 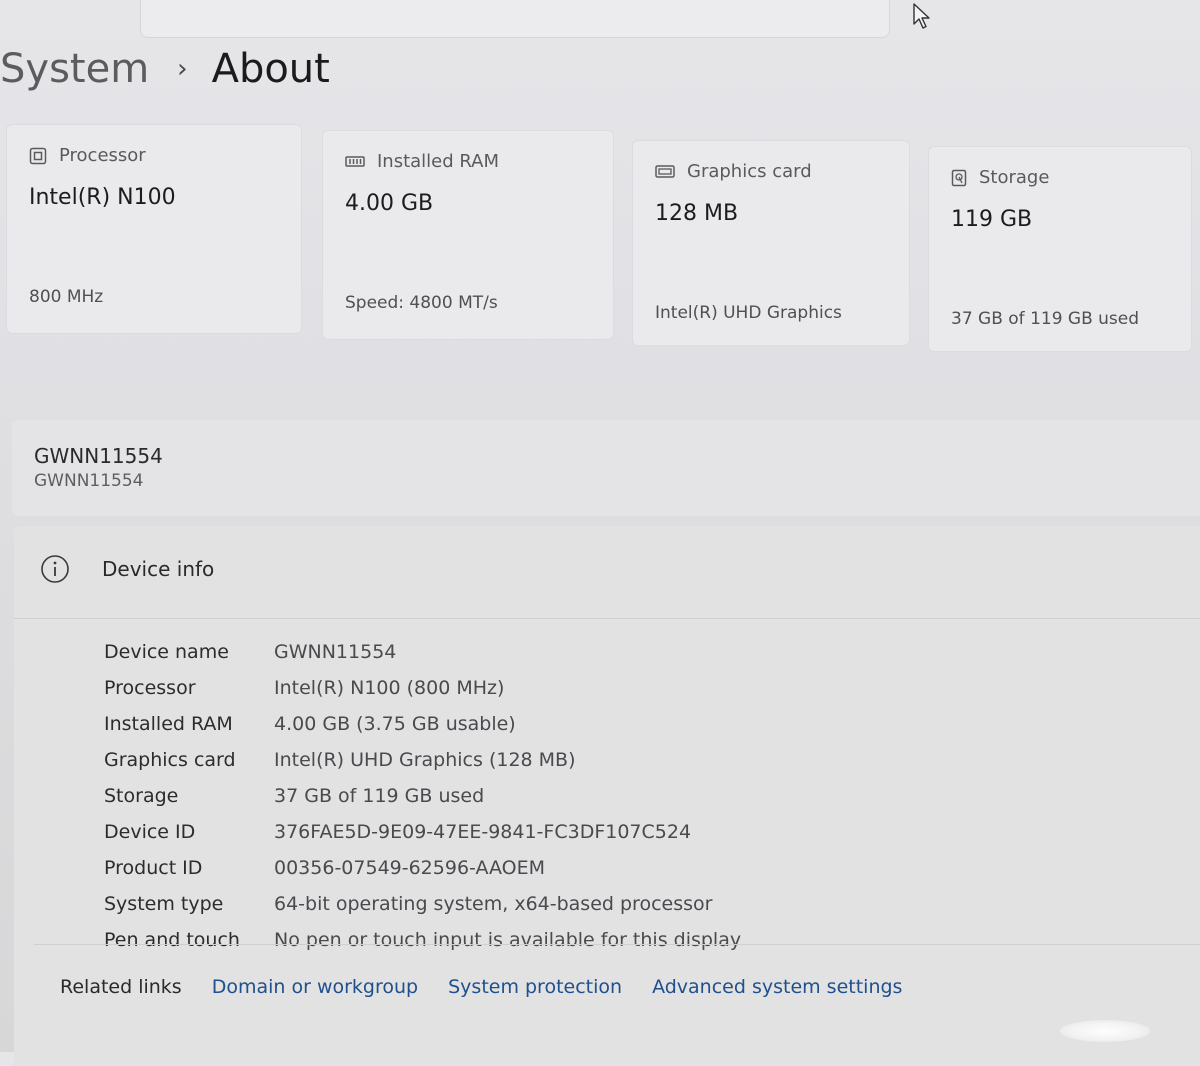 What do you see at coordinates (665, 171) in the screenshot?
I see `graphics-card-icon` at bounding box center [665, 171].